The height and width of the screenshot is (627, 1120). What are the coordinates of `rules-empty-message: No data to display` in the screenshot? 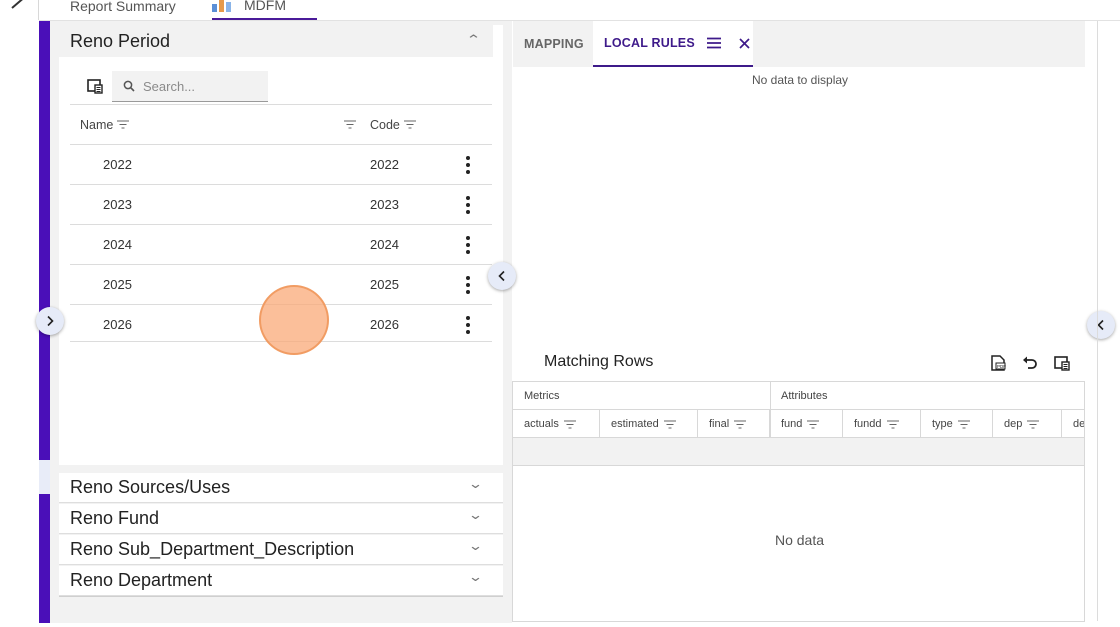 It's located at (800, 80).